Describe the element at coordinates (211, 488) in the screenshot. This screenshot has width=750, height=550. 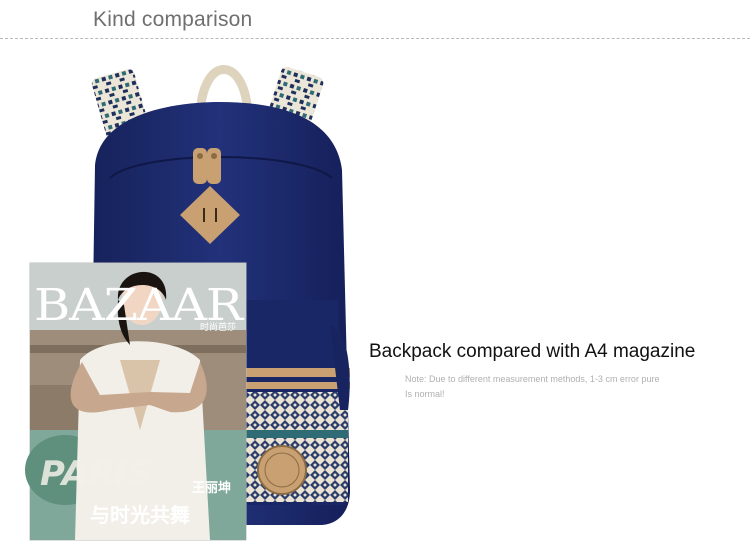
I see `magazine-cover-side: 王丽坤` at that location.